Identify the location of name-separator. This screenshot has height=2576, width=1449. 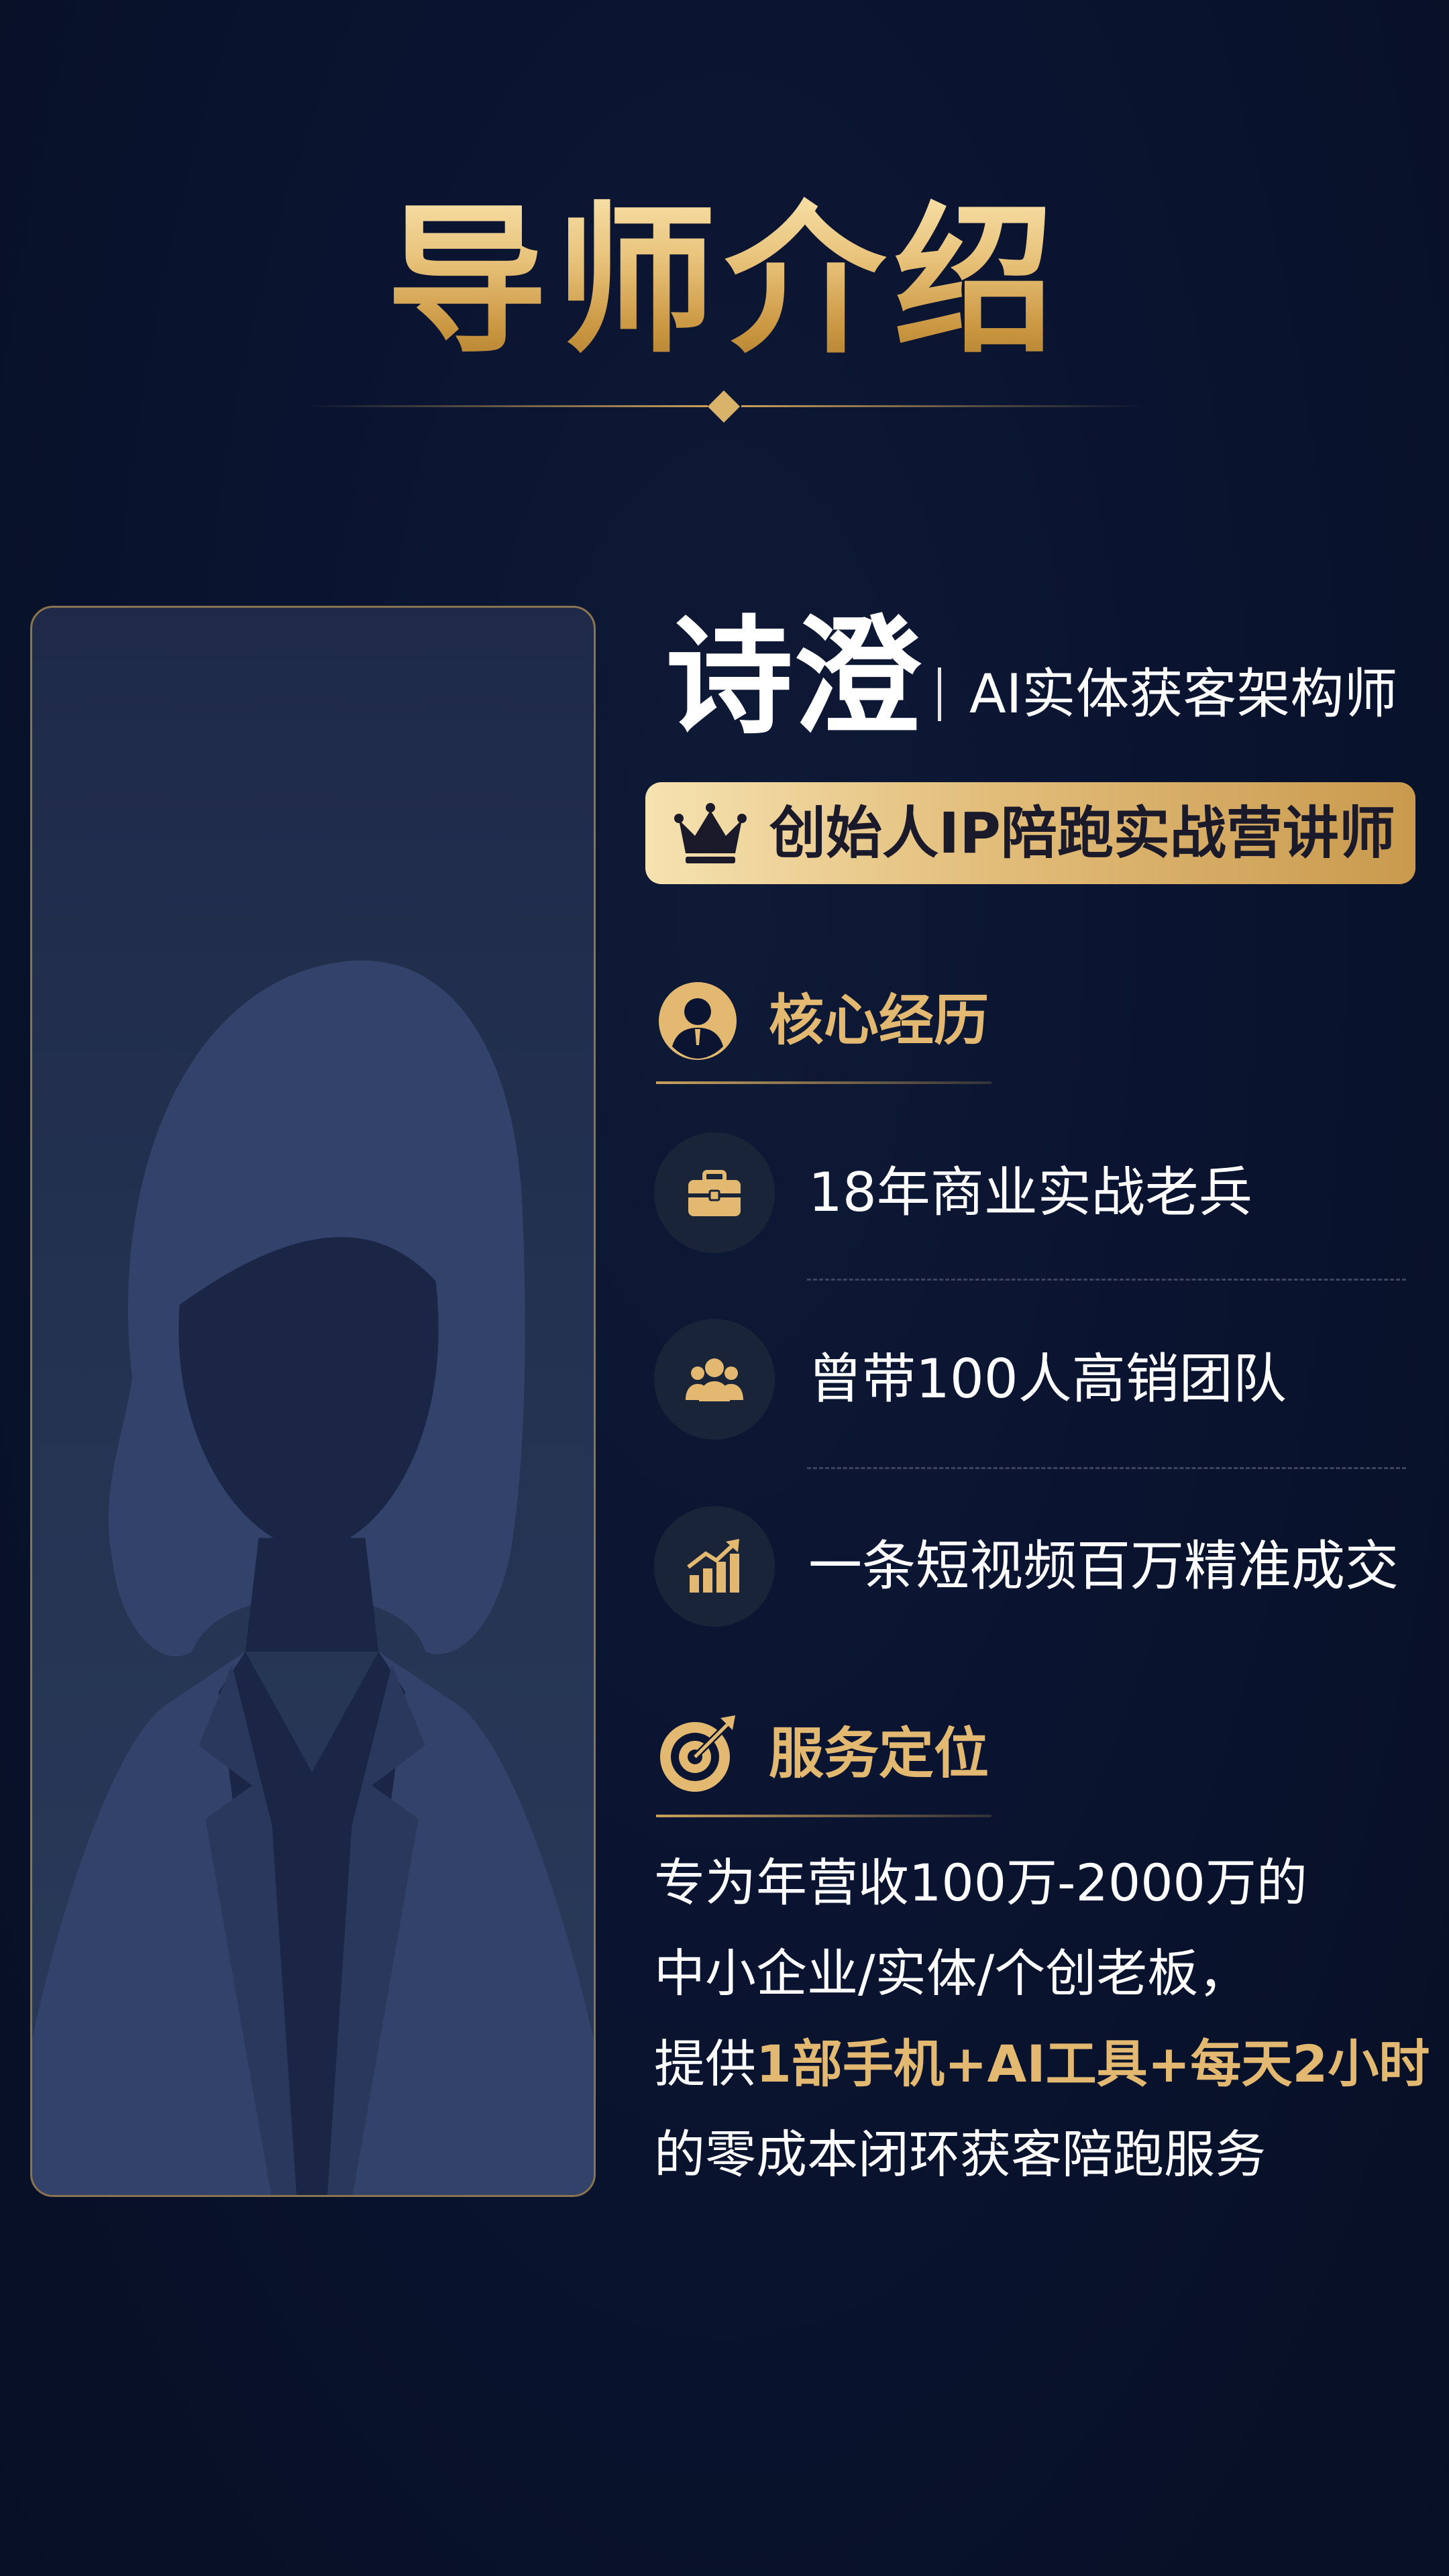
(939, 694).